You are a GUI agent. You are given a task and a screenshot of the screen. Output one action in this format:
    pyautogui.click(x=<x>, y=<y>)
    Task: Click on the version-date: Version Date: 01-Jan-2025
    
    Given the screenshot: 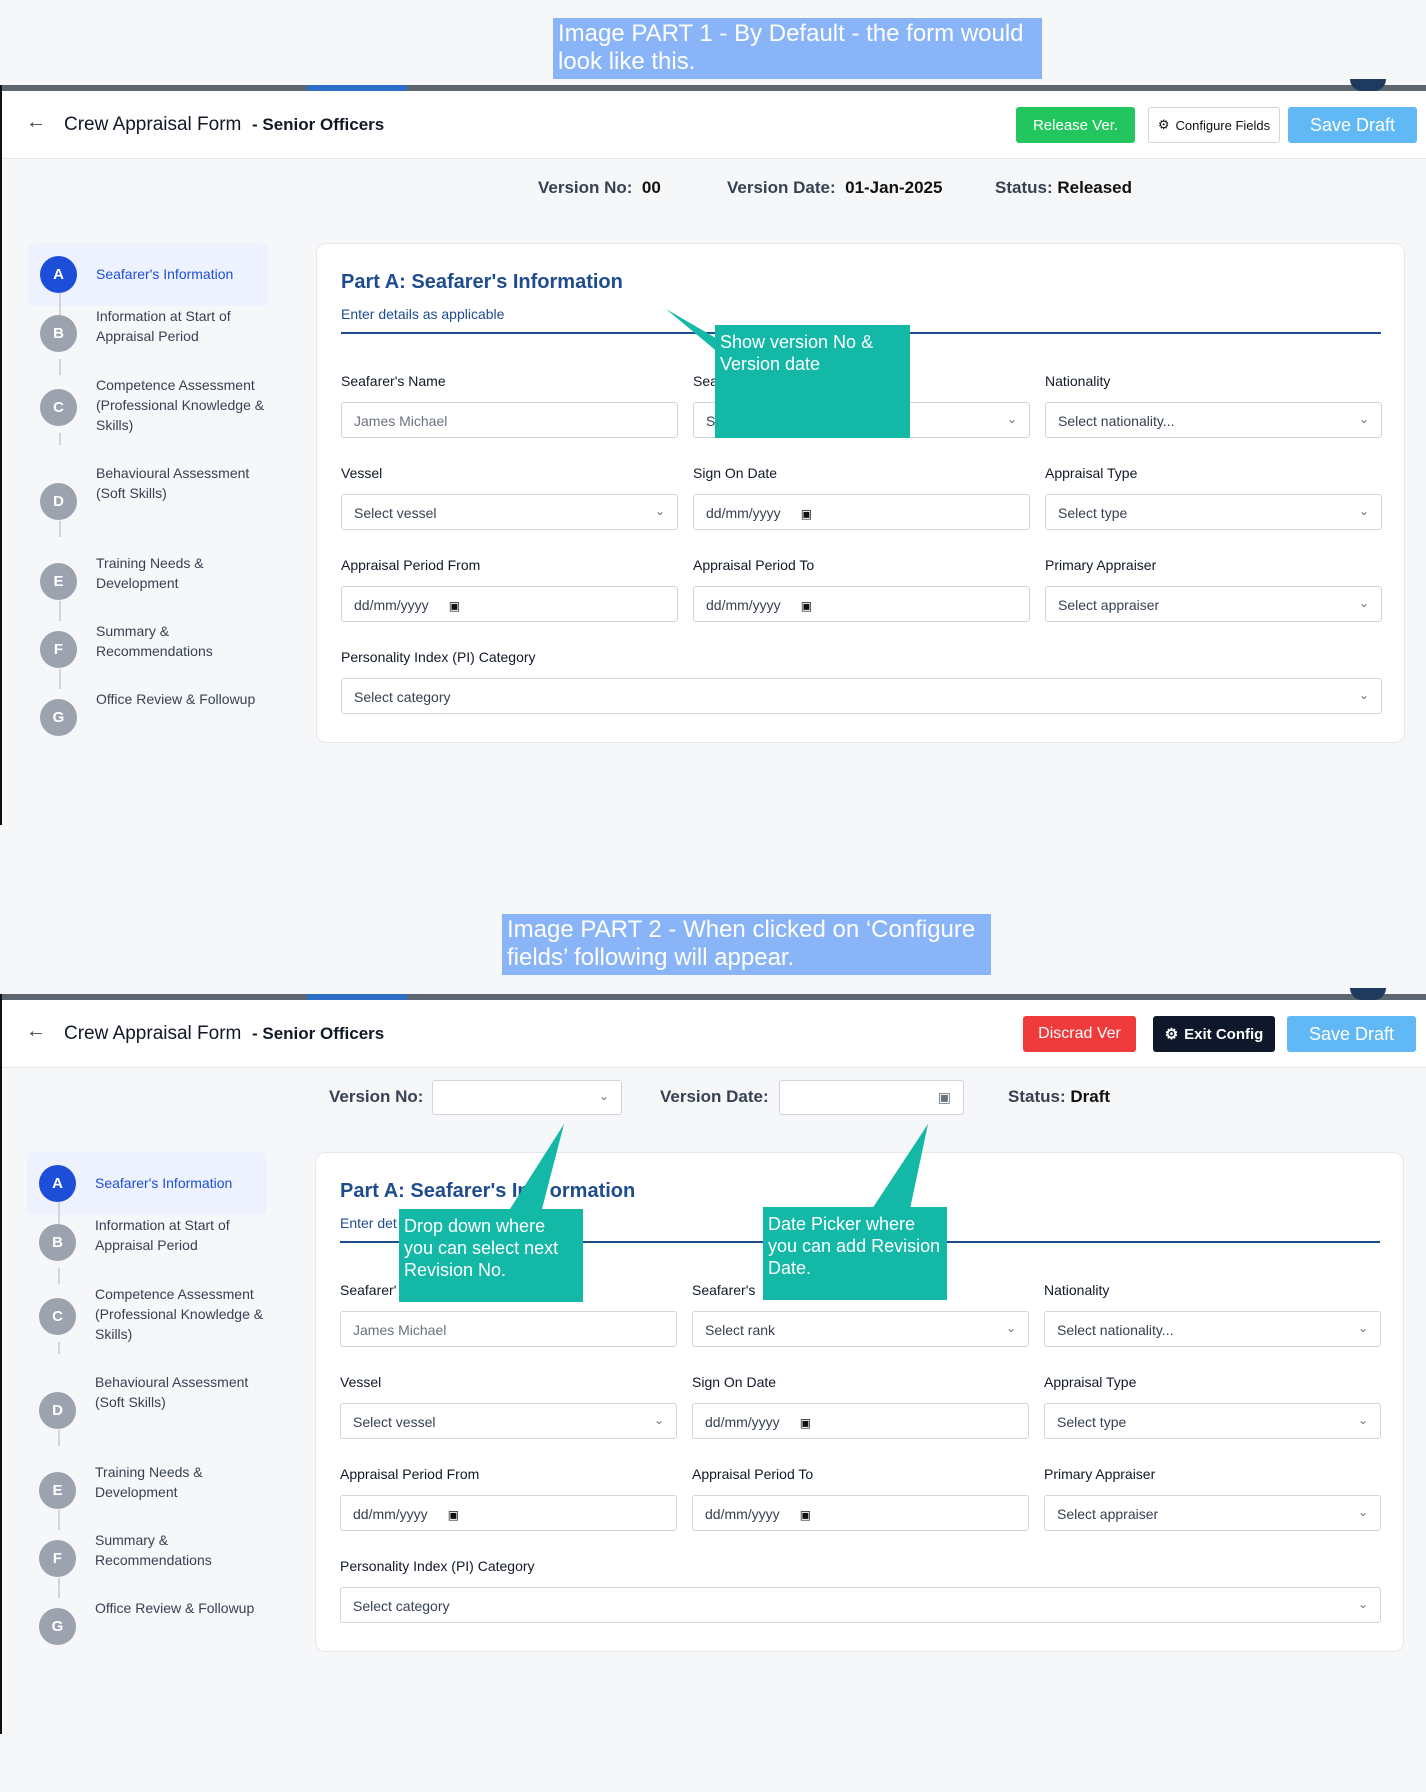 What is the action you would take?
    pyautogui.click(x=834, y=188)
    